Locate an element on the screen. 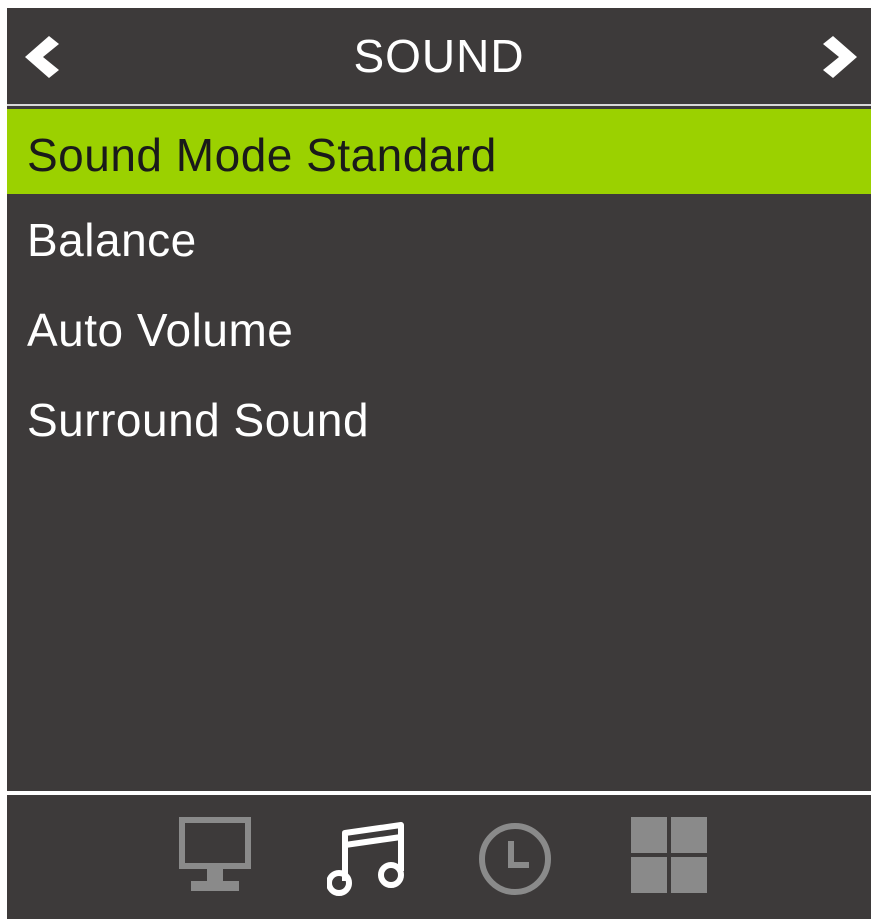 The width and height of the screenshot is (871, 919). header-bar: SOUND is located at coordinates (439, 56).